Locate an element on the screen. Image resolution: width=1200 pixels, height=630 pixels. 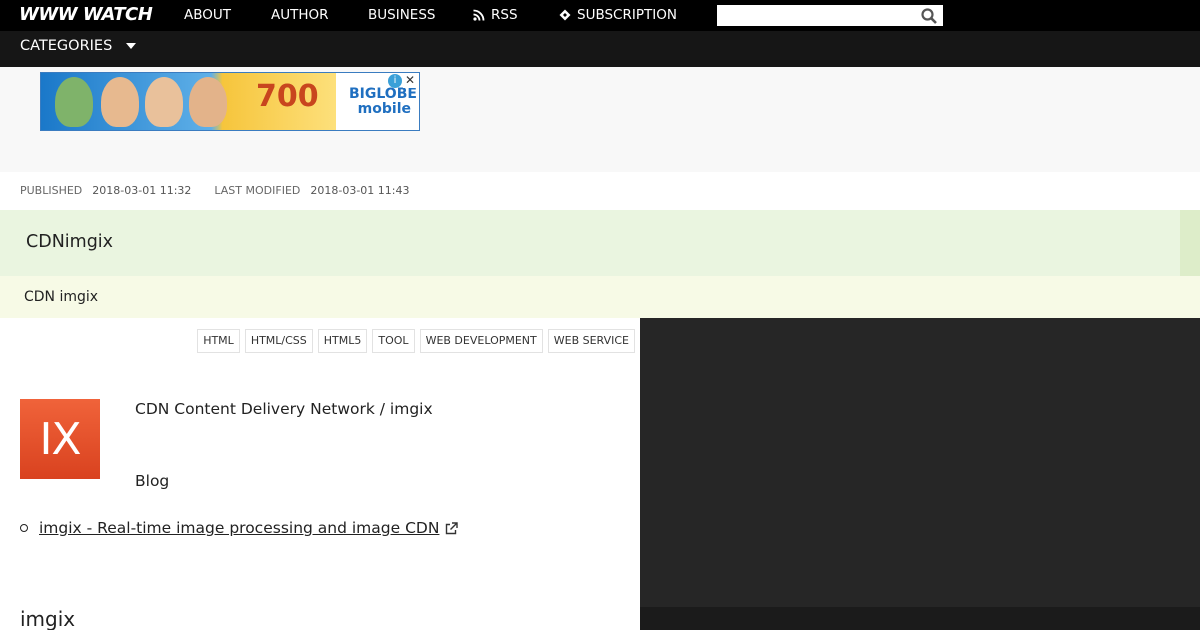
nav-rss: RSS is located at coordinates (495, 15).